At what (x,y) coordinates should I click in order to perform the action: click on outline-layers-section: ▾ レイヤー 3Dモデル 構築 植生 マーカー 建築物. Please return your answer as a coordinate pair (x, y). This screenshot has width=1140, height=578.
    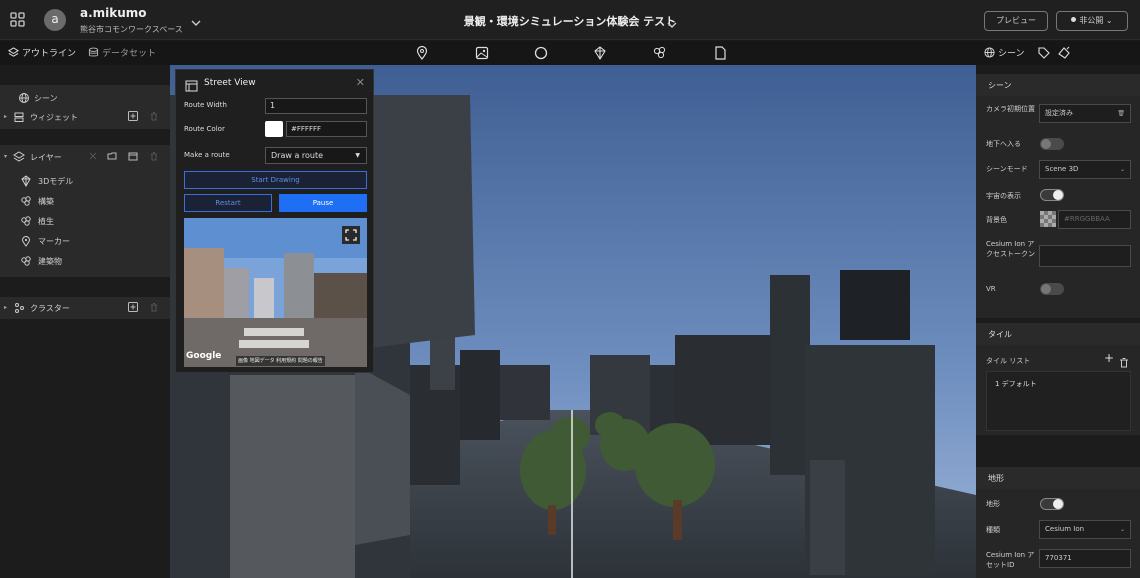
    Looking at the image, I should click on (85, 211).